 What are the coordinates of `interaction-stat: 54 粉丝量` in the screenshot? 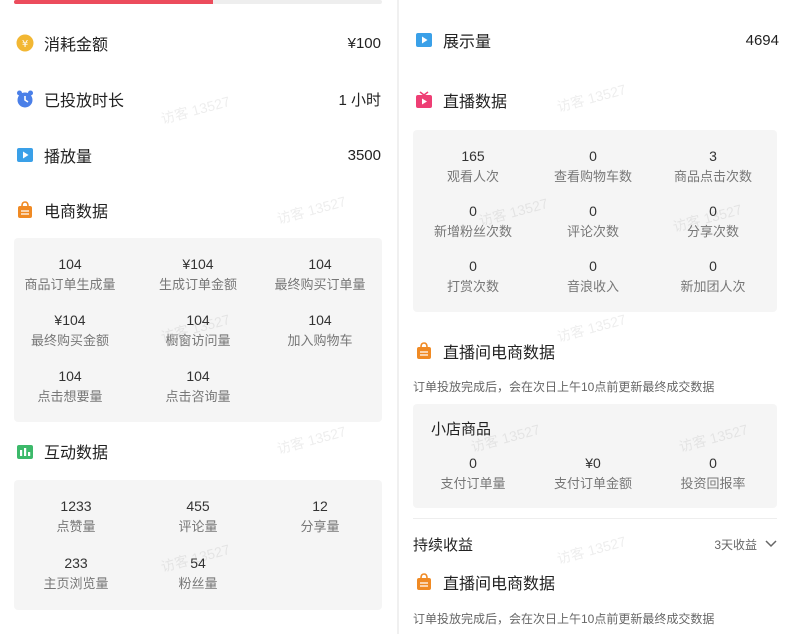 It's located at (198, 573).